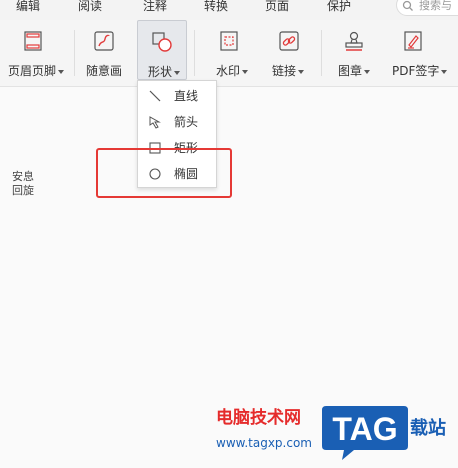  Describe the element at coordinates (413, 41) in the screenshot. I see `pdf-sign-icon` at that location.